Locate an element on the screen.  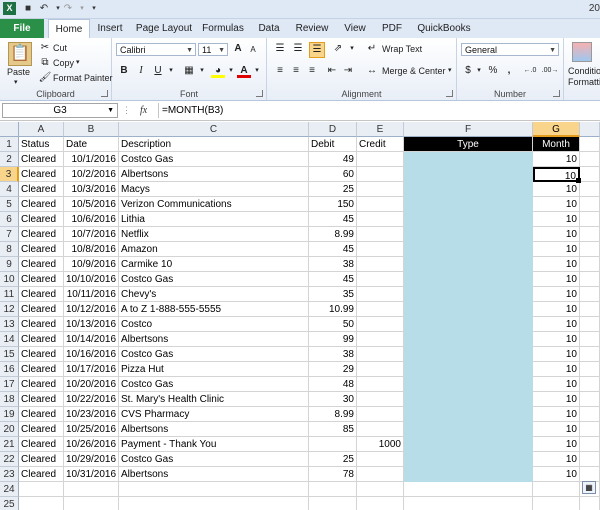
table-cell: Albertsons is located at coordinates (214, 174).